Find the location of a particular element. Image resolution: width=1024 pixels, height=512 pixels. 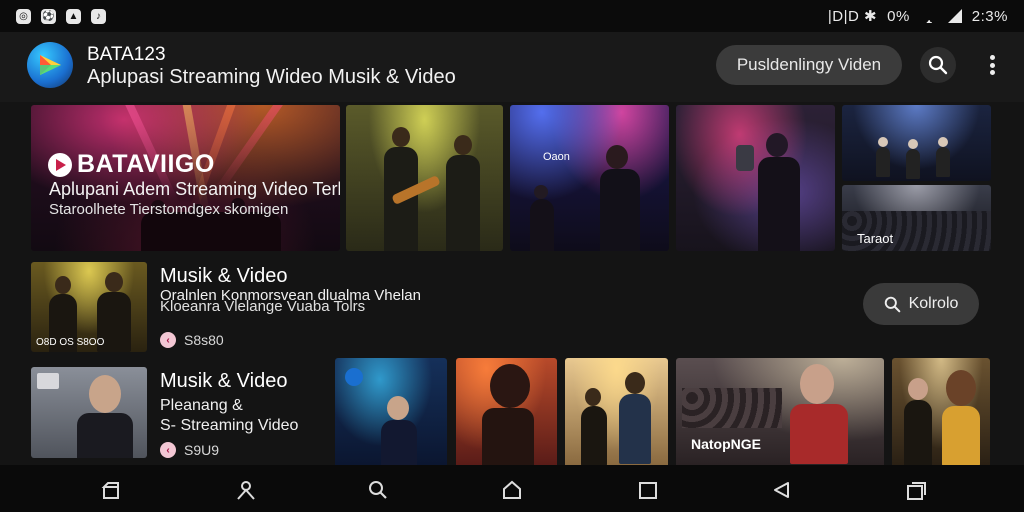

app-logo-icon is located at coordinates (50, 65).